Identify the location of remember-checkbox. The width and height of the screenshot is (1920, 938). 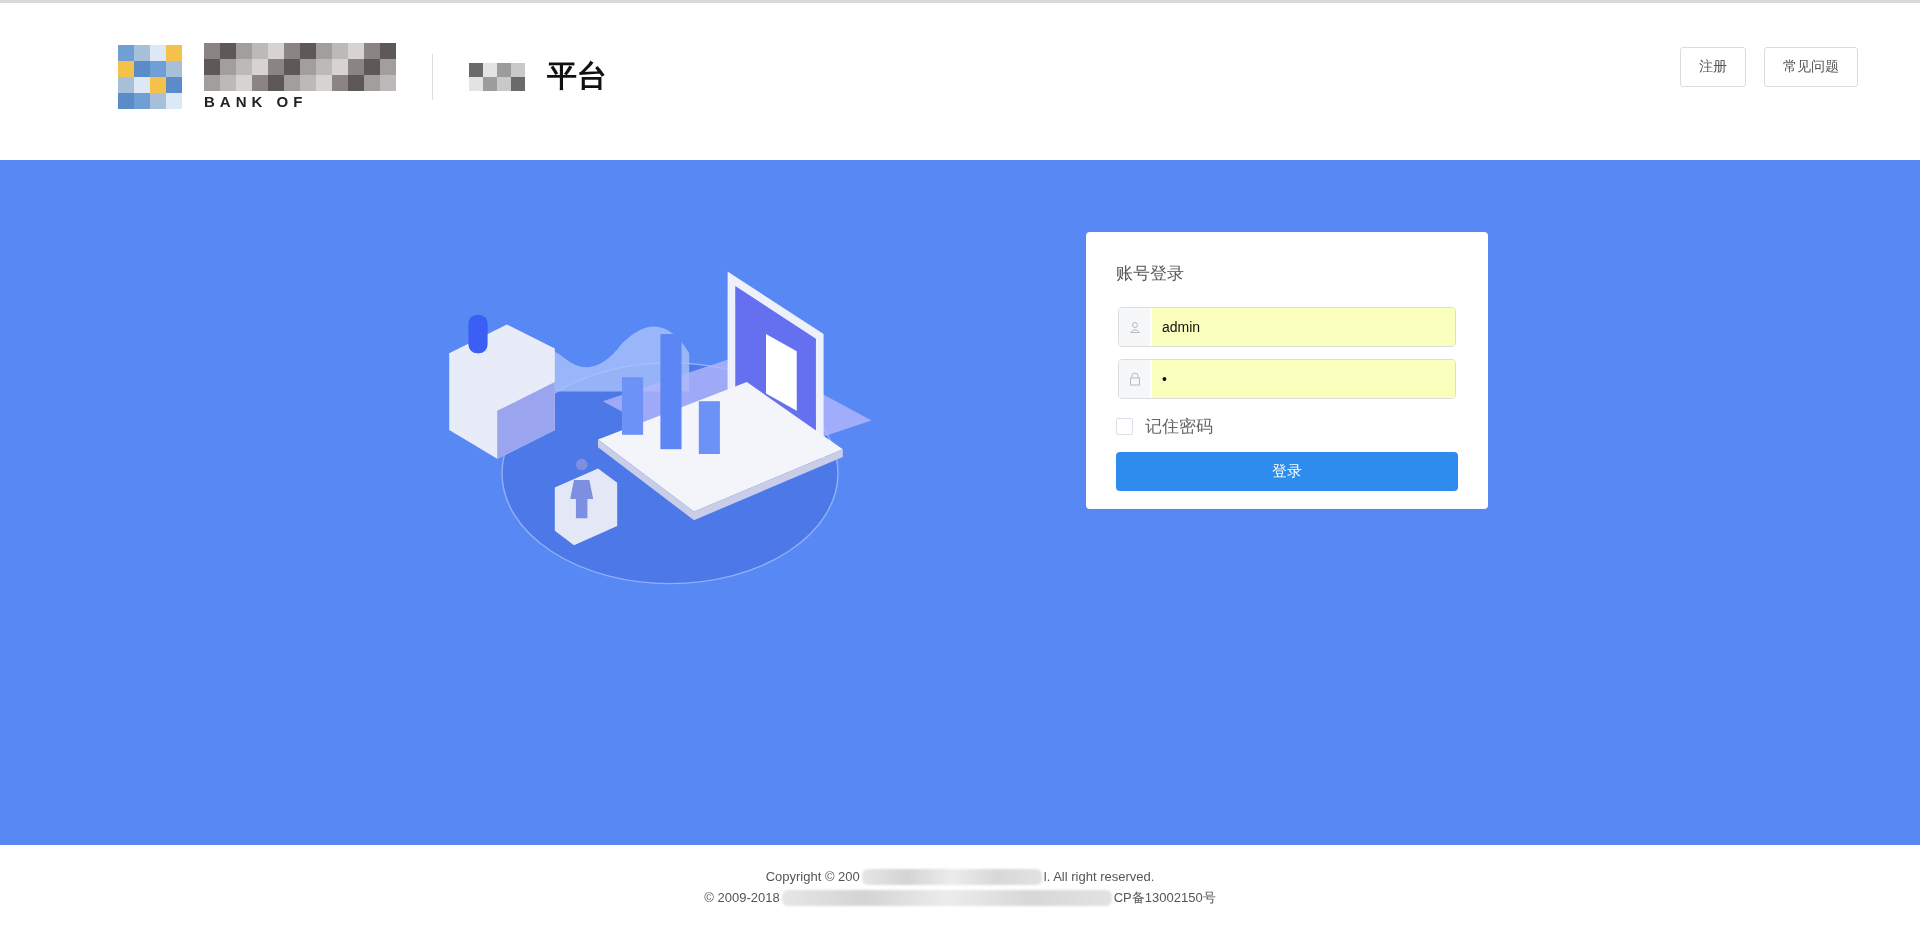
(1124, 426).